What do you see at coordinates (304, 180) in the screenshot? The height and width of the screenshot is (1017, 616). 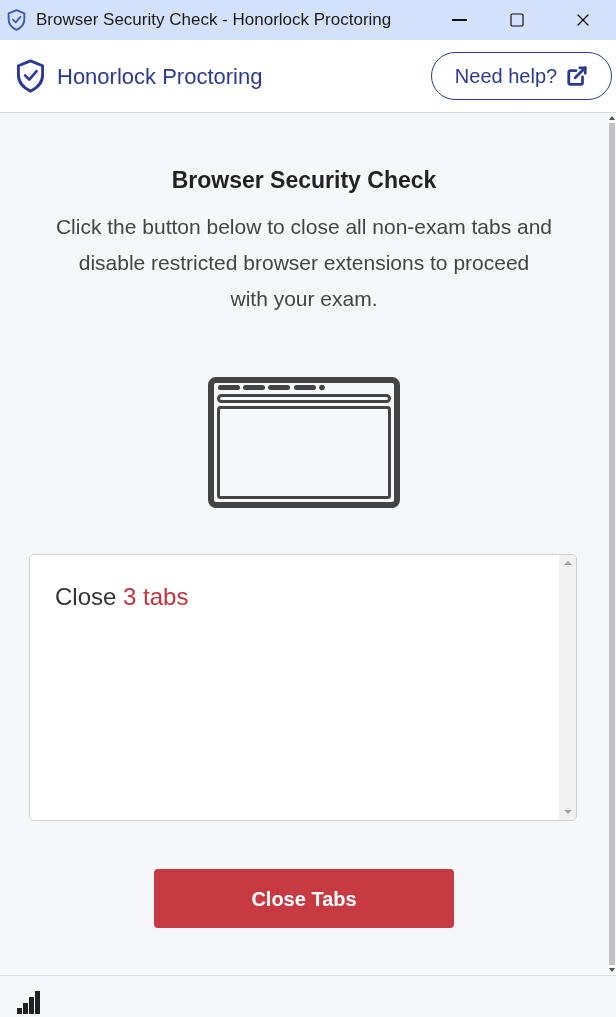 I see `page-heading: Browser Security Check` at bounding box center [304, 180].